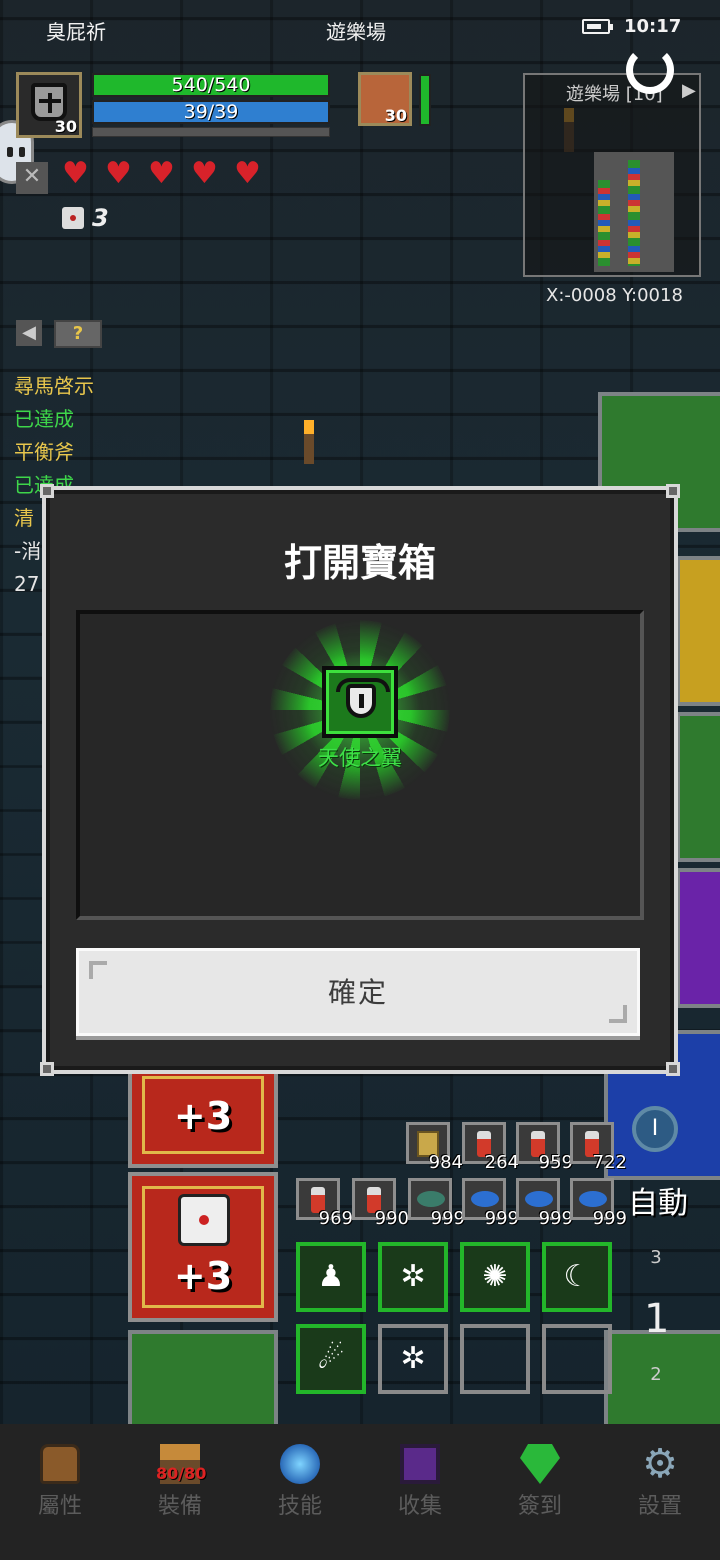  I want to click on torch-icon, so click(309, 442).